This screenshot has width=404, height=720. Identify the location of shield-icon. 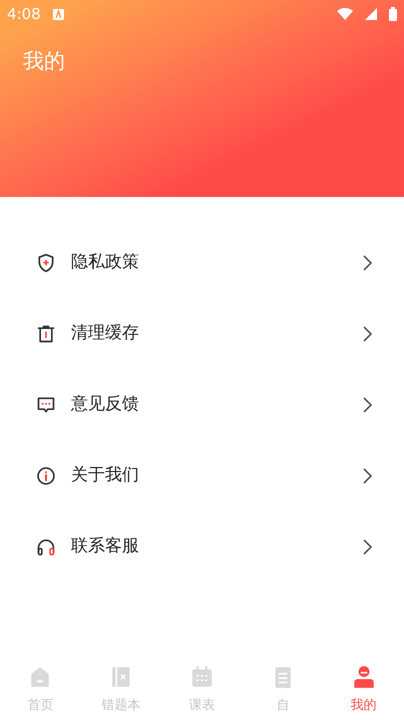
(46, 262).